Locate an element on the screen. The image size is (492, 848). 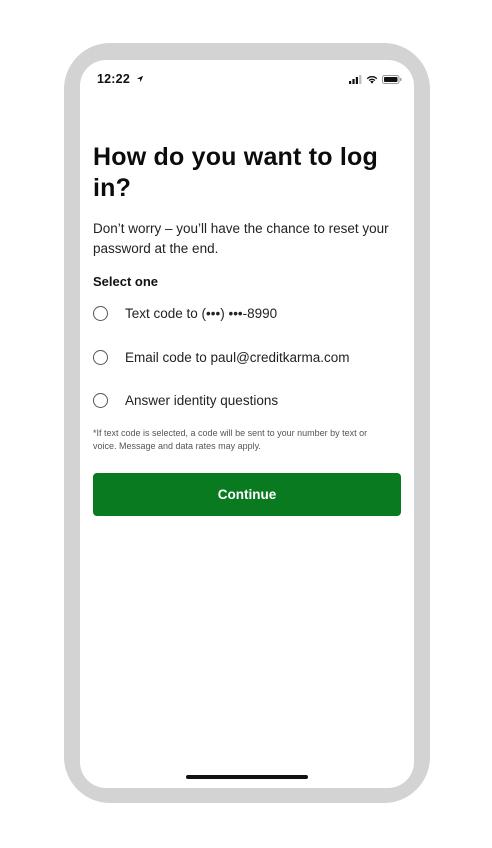
status-indicators is located at coordinates (375, 79).